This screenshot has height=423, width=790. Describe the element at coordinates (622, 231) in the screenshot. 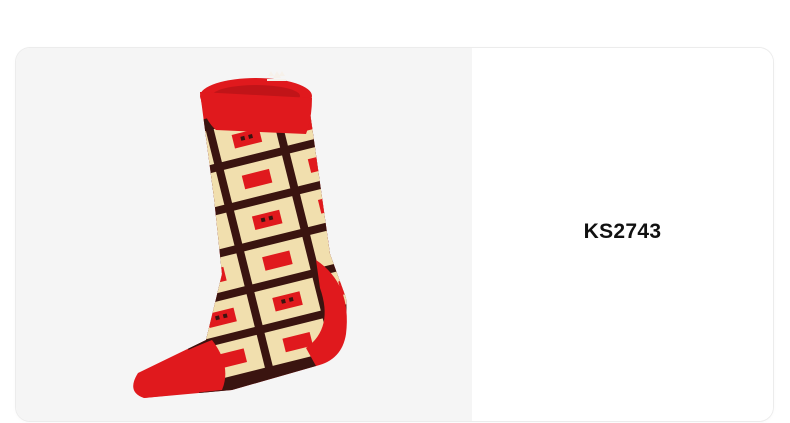

I see `product-code: KS2743` at that location.